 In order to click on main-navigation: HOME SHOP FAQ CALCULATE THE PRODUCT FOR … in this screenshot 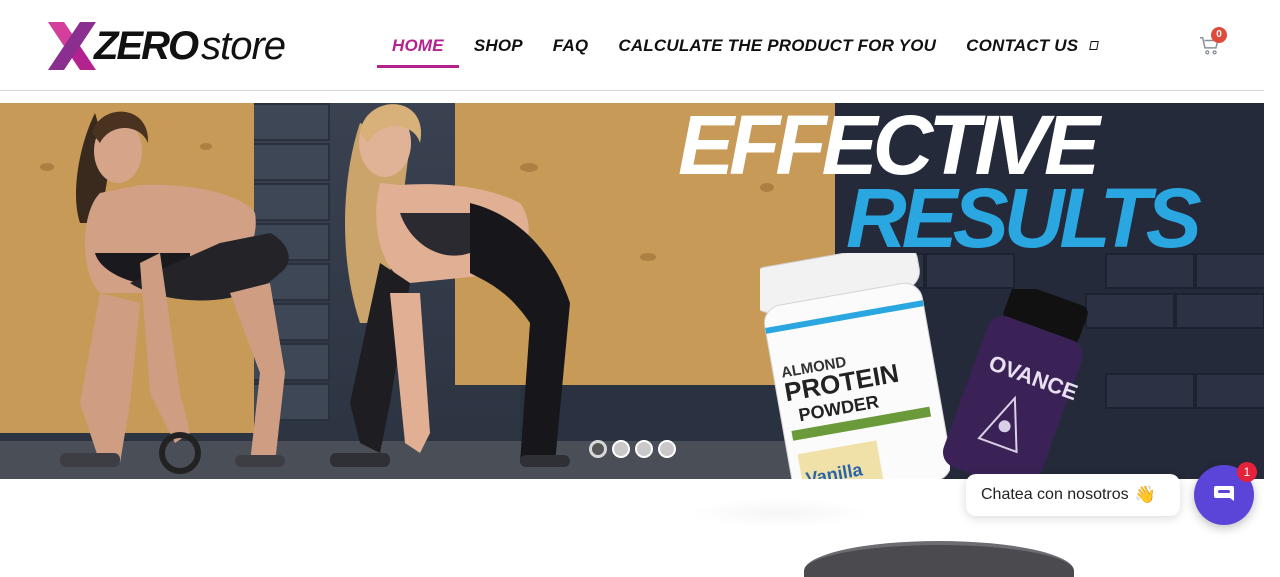, I will do `click(745, 45)`.